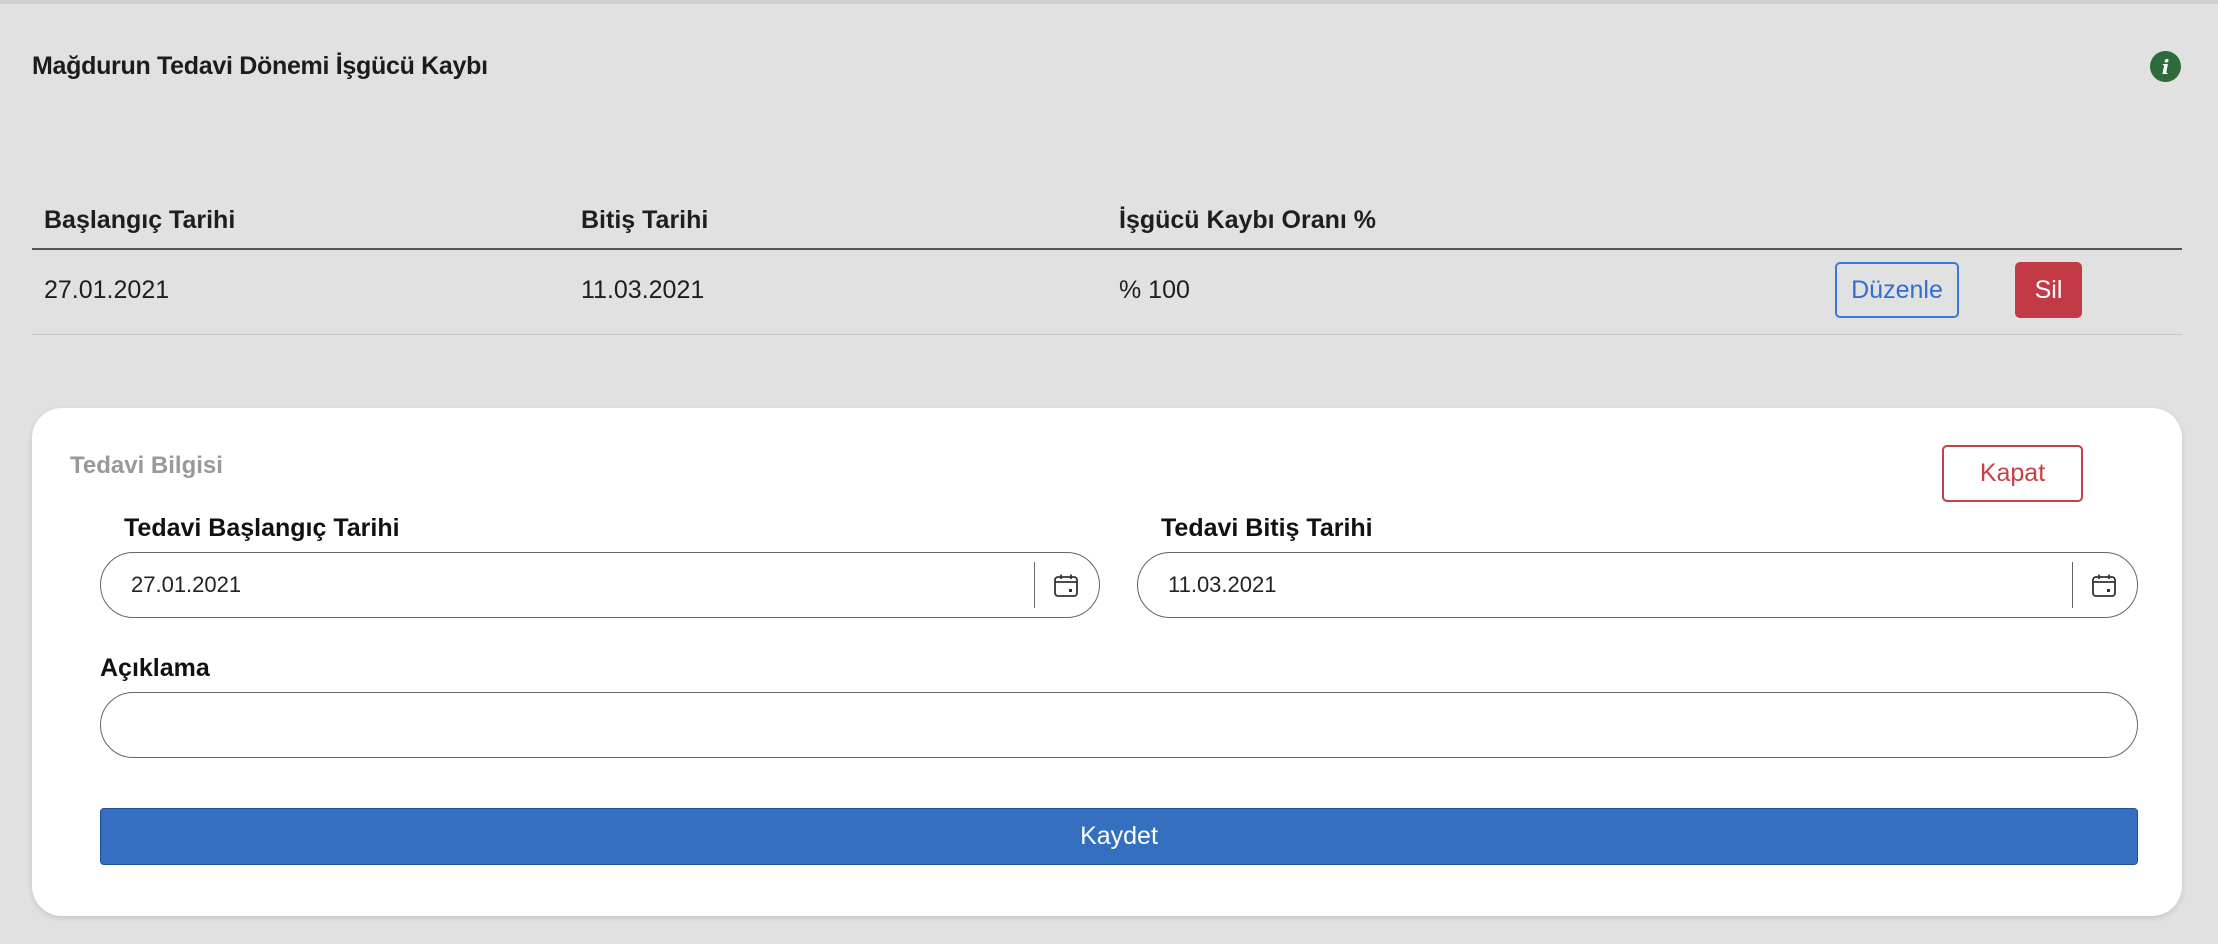 This screenshot has width=2218, height=944. Describe the element at coordinates (600, 585) in the screenshot. I see `start-date-input: 27.01.2021` at that location.